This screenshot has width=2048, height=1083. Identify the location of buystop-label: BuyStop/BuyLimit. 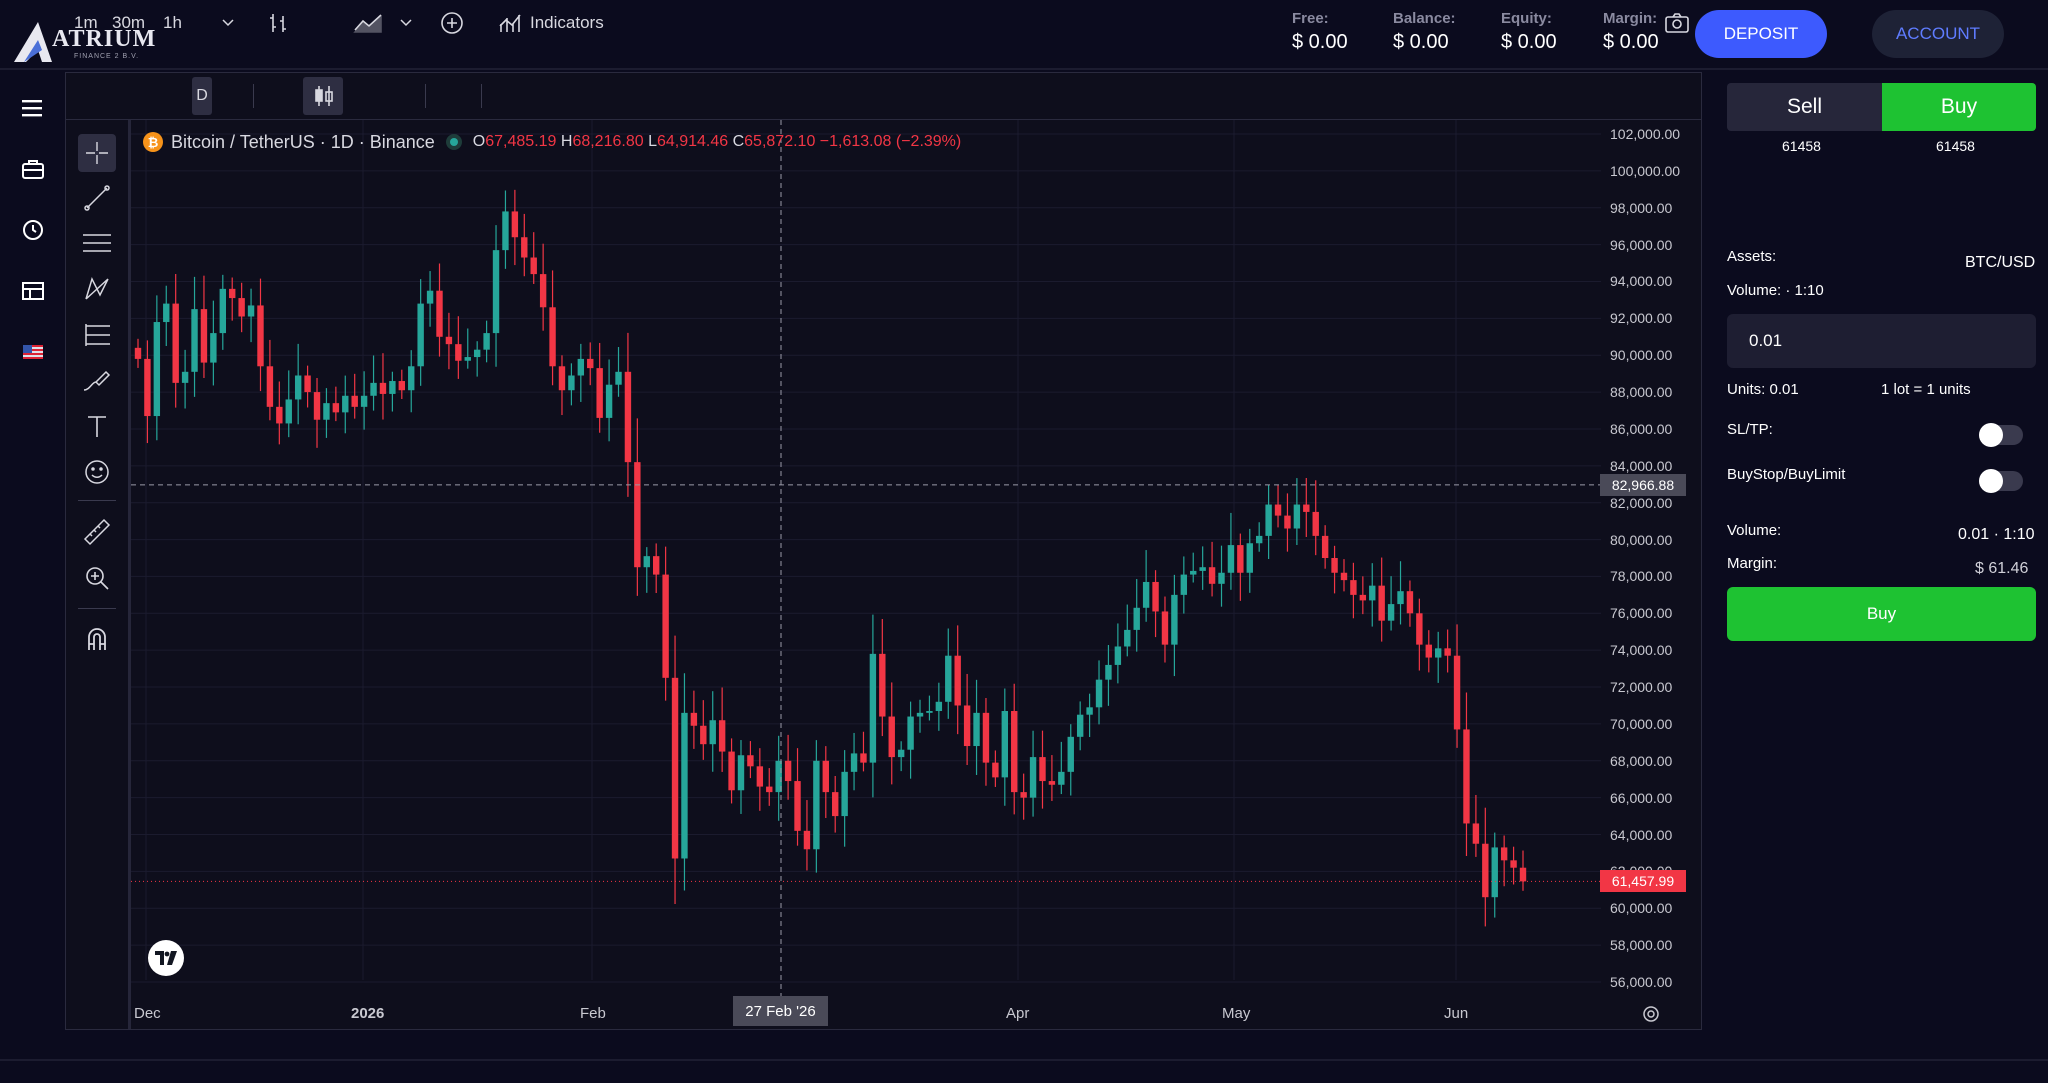
(1786, 474).